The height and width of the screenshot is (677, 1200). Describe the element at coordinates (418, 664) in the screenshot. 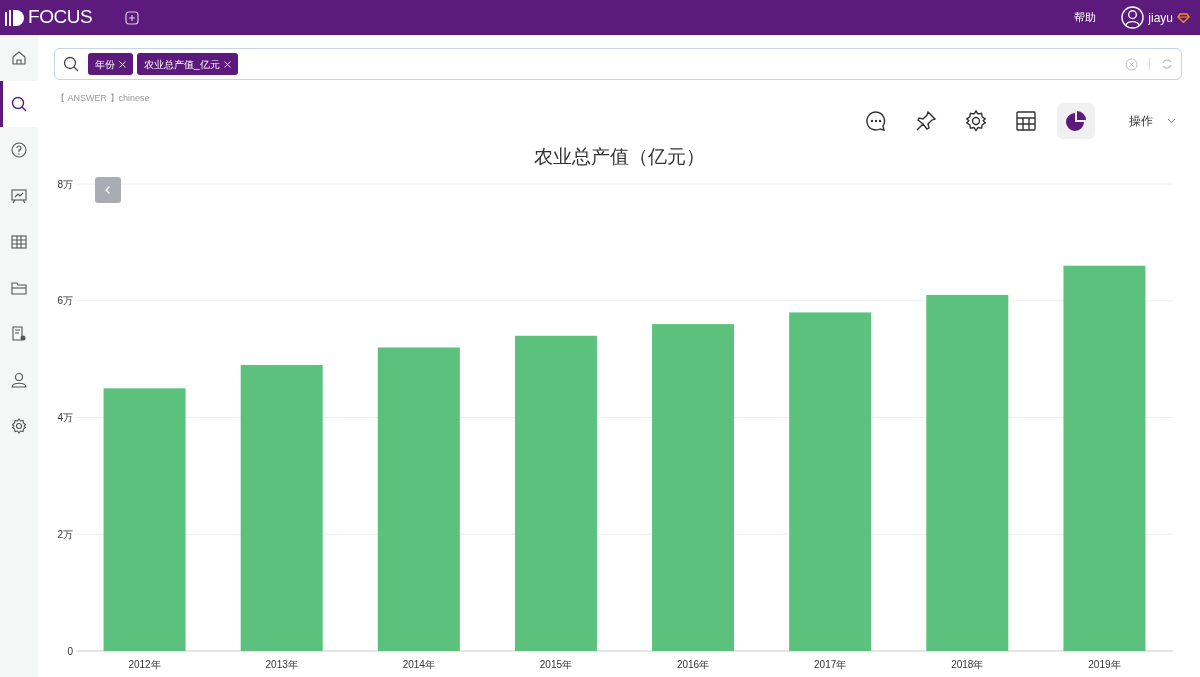

I see `axis-label: 2014年` at that location.